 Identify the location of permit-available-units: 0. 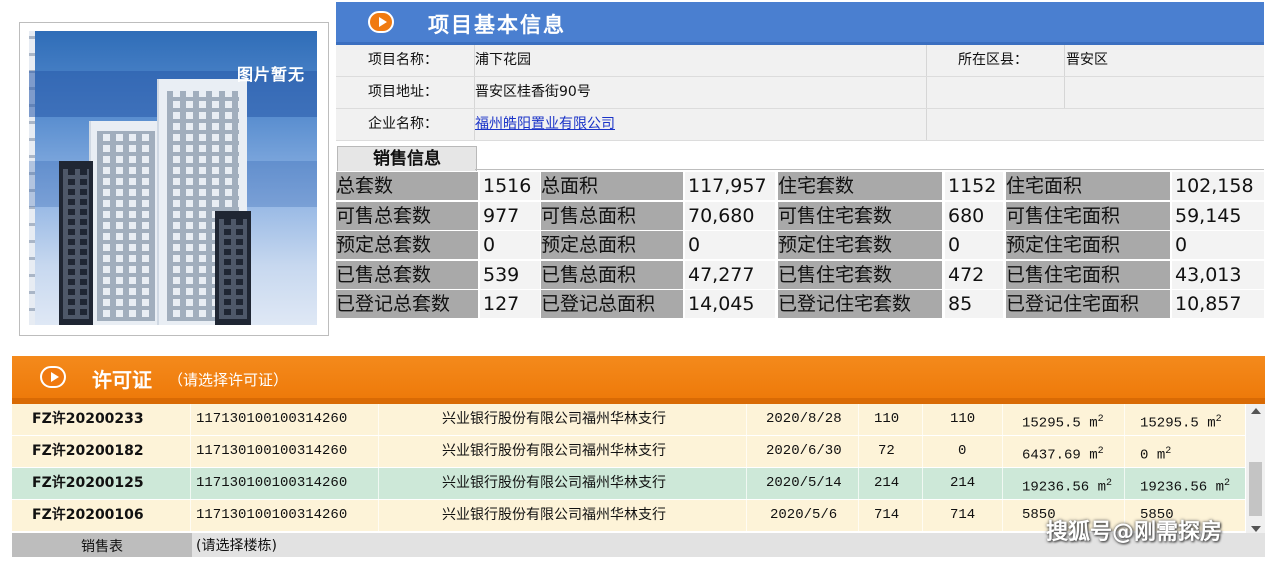
(962, 451).